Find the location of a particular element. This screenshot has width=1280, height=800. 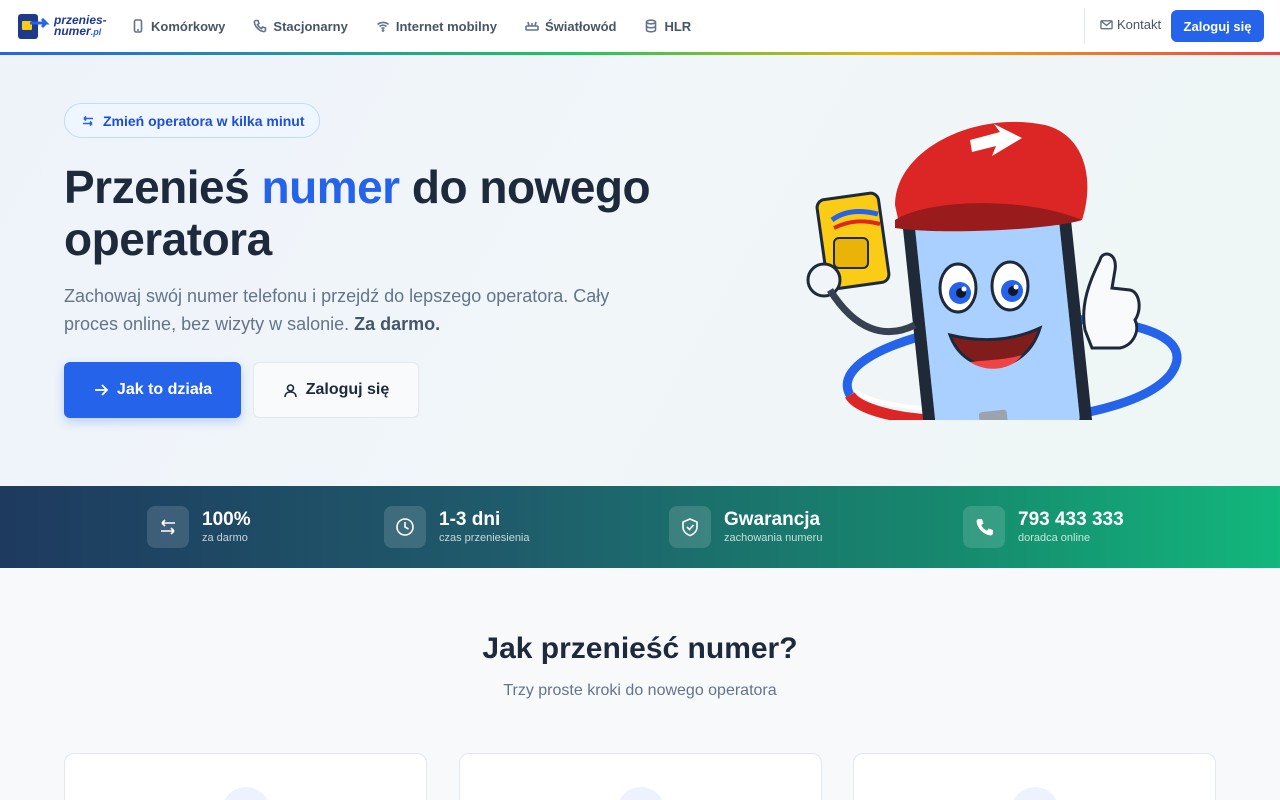

stat-free: 100% za darmo is located at coordinates (199, 527).